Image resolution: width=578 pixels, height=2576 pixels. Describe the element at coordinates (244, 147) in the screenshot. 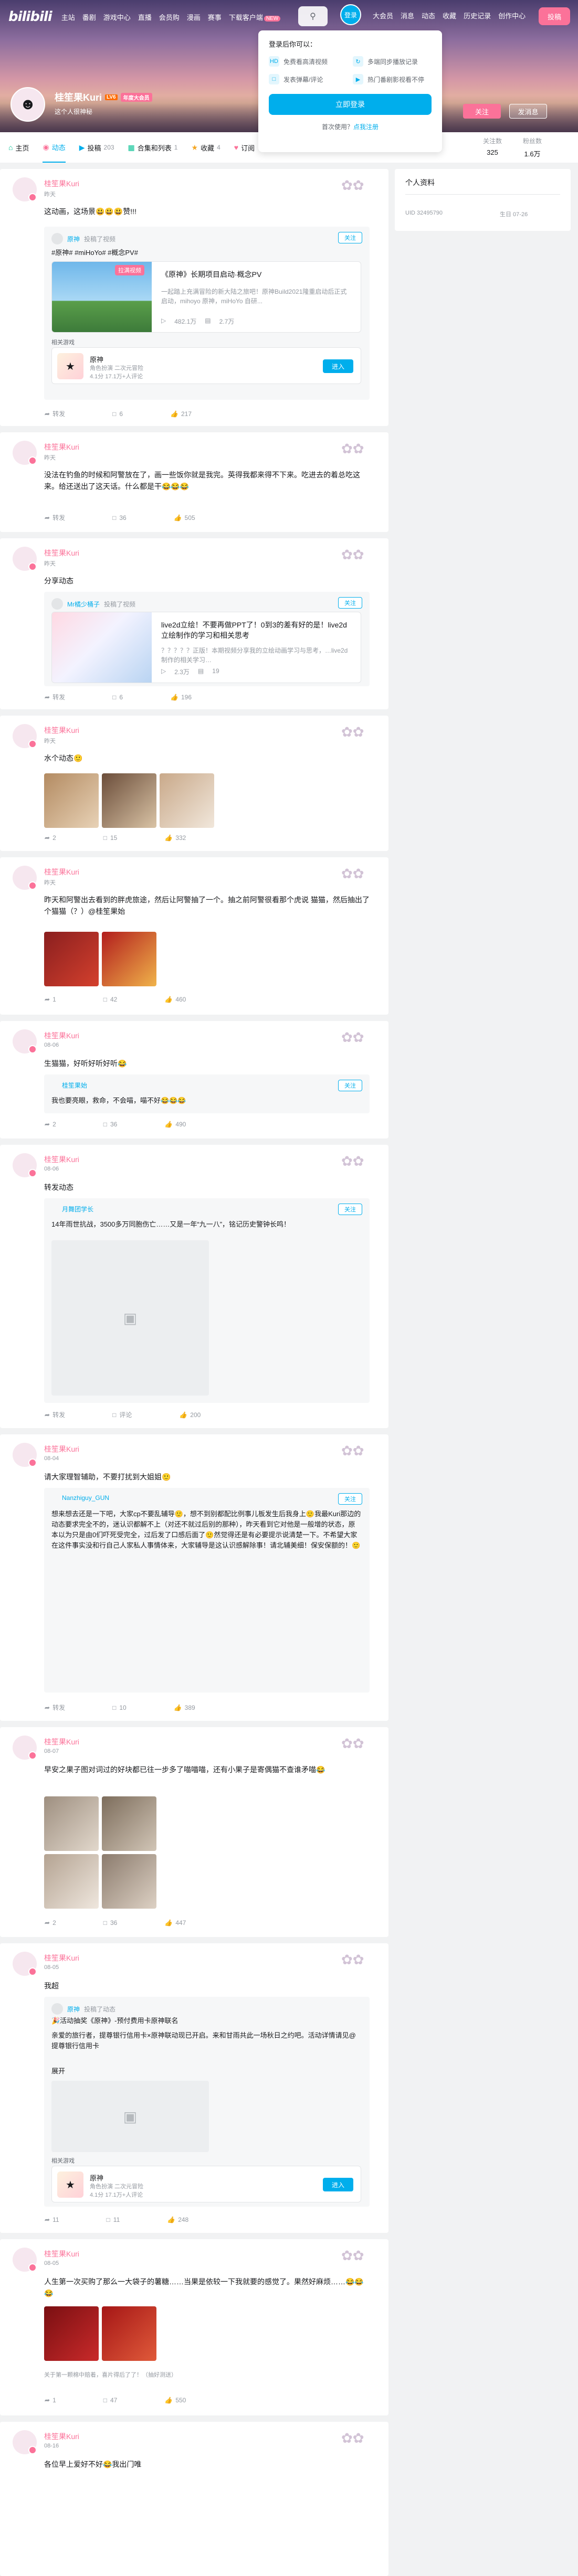

I see `tab-subscriptions: ♥ 订阅` at that location.